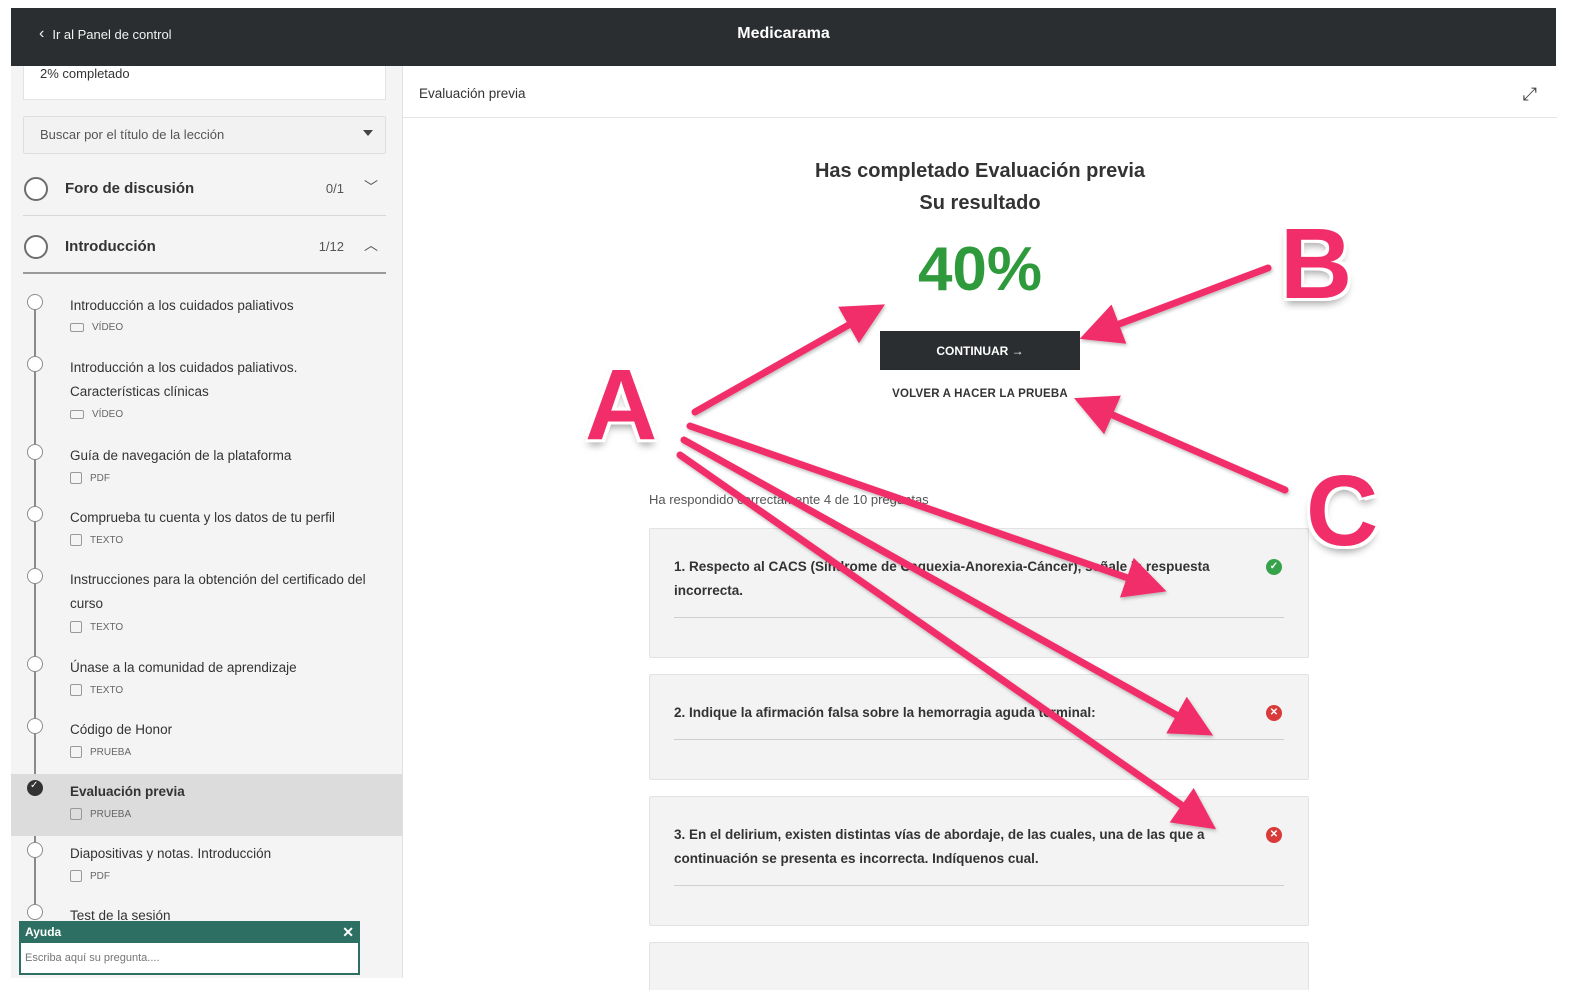  What do you see at coordinates (181, 455) in the screenshot?
I see `lesson-title: Guía de navegación de la plataforma` at bounding box center [181, 455].